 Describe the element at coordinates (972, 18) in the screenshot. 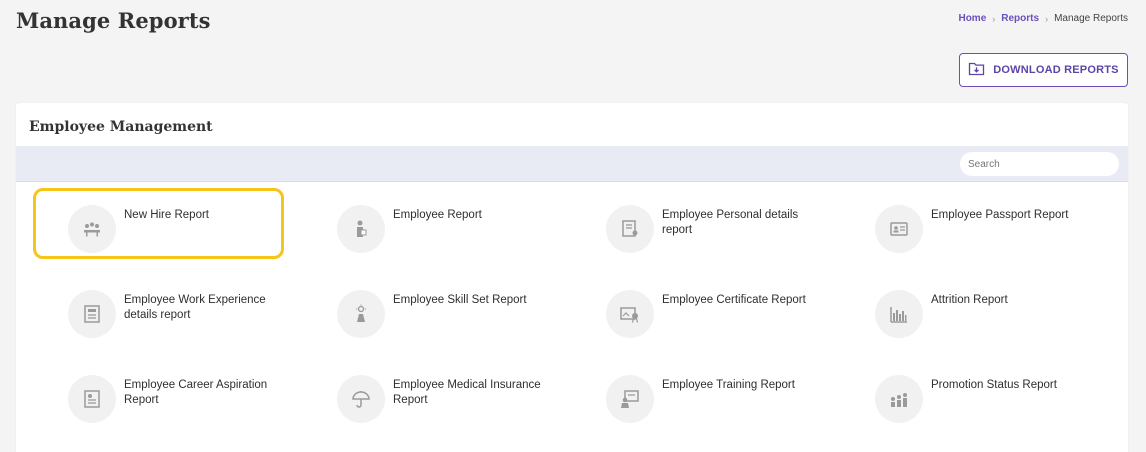

I see `breadcrumb-home: Home` at that location.